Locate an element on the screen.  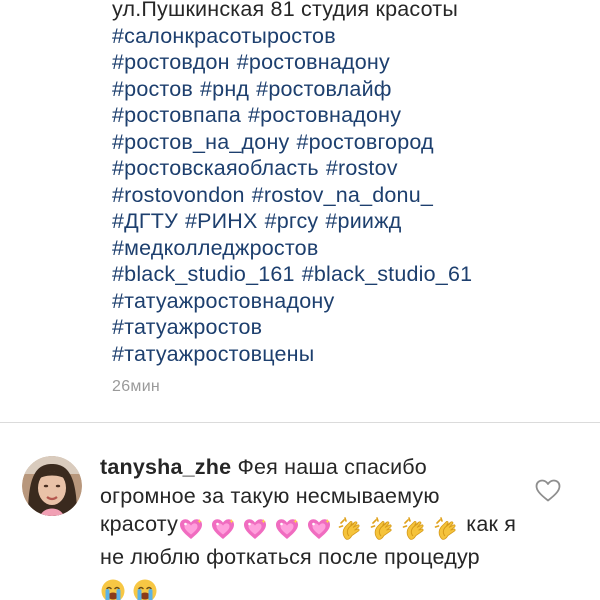
hashtag-link: #татуажростовцены is located at coordinates (213, 354).